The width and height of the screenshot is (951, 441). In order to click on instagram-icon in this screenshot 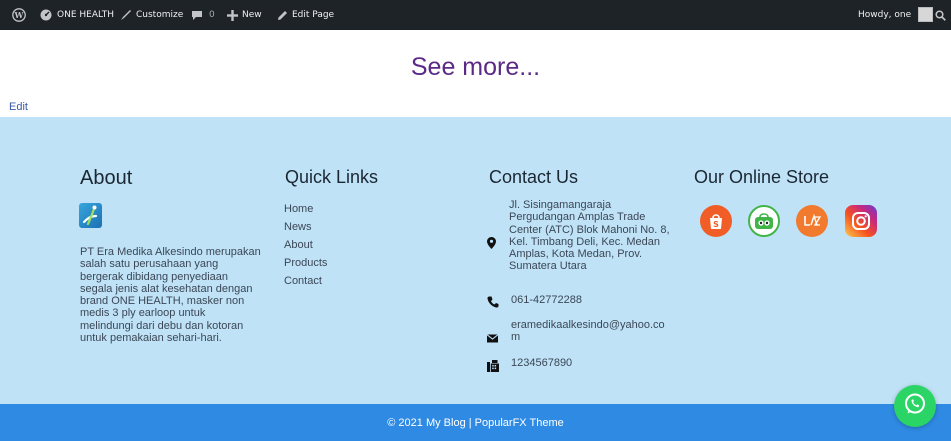, I will do `click(861, 221)`.